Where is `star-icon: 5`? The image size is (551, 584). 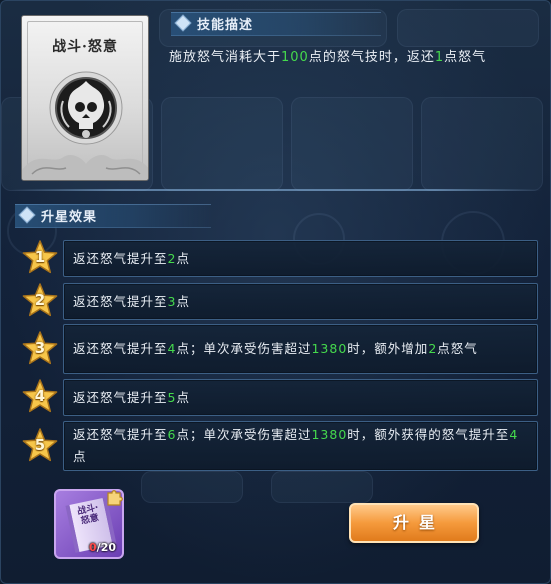
star-icon: 5 is located at coordinates (40, 446).